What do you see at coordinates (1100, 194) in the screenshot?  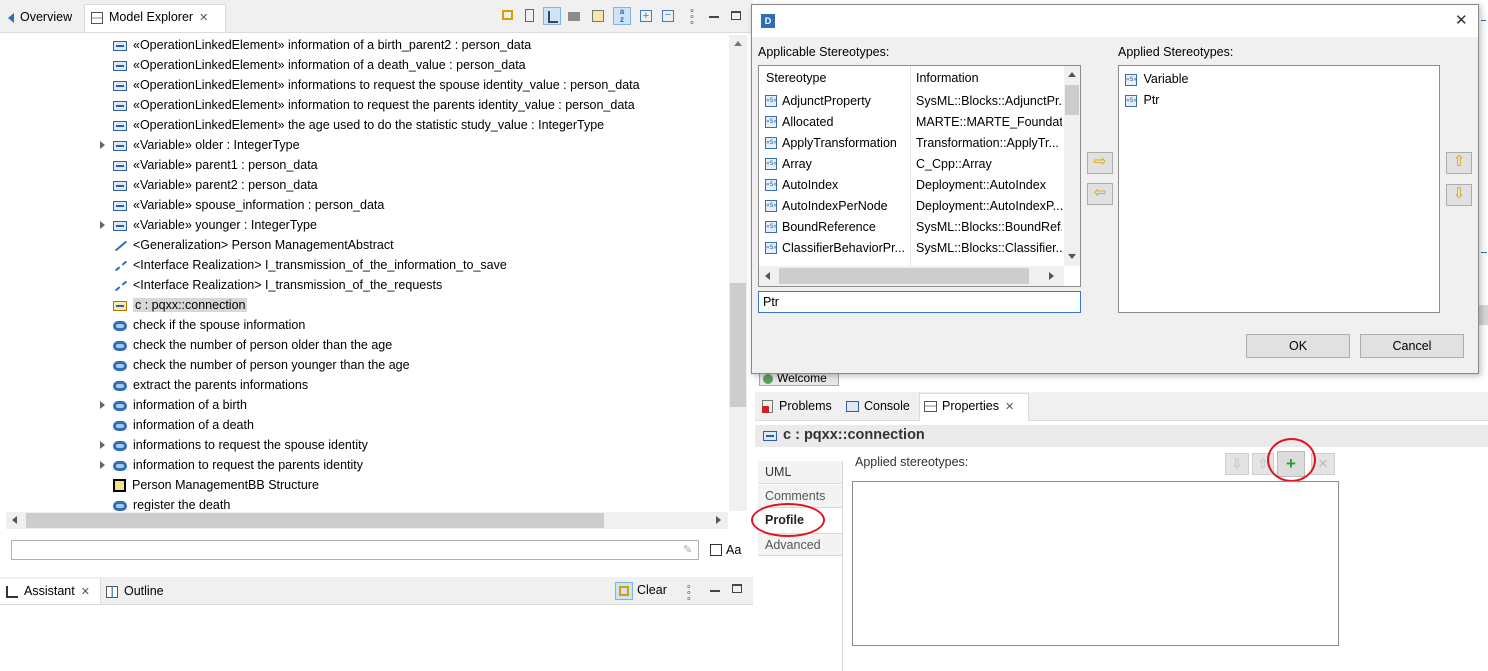 I see `remove-applied-button: ⇦` at bounding box center [1100, 194].